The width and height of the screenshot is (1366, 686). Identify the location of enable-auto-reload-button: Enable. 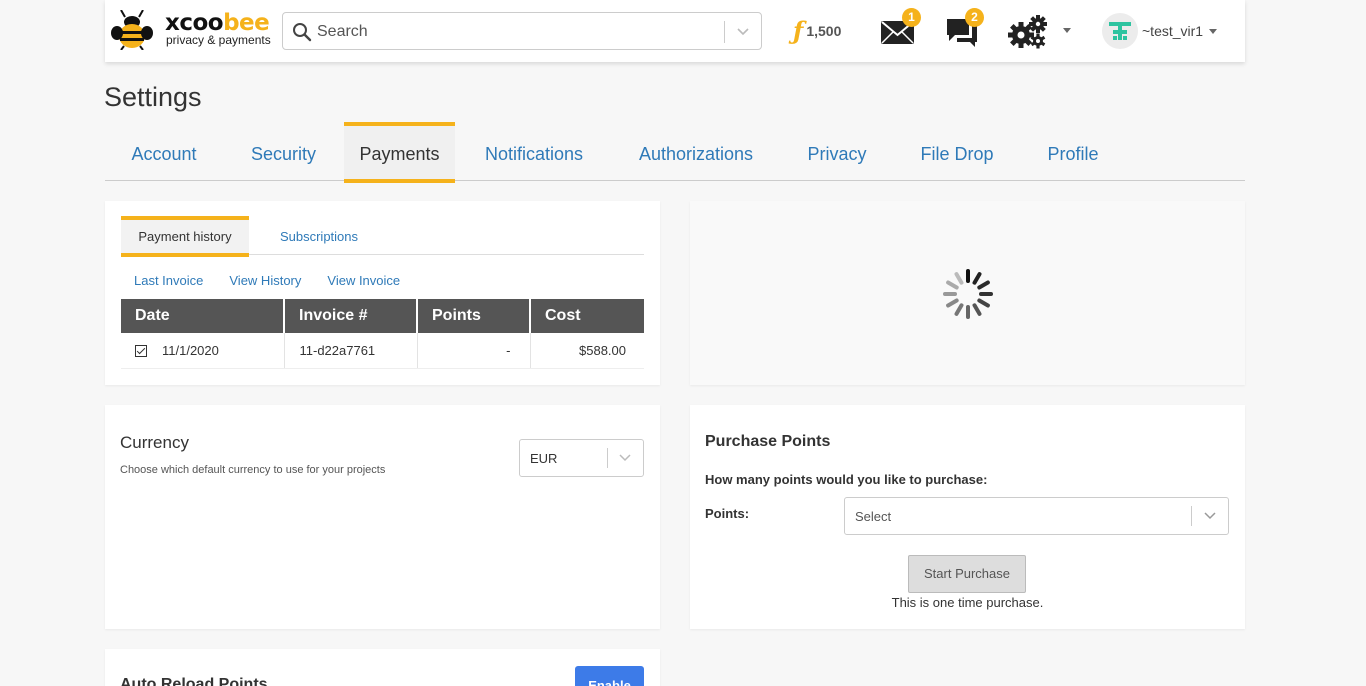
(609, 676).